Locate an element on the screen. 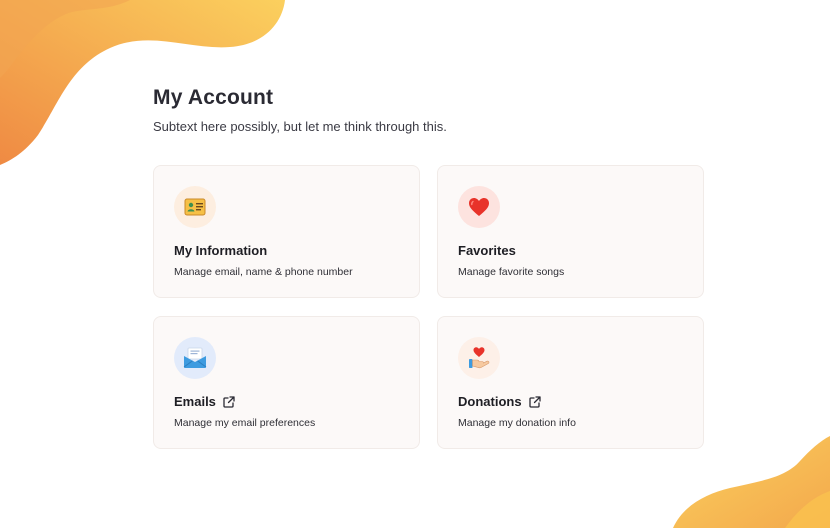  emails-card: Emails Manage my email preferences is located at coordinates (286, 382).